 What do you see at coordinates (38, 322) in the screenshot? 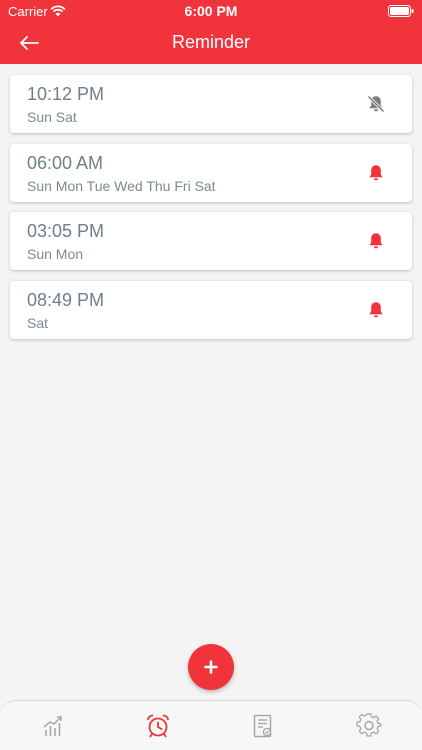
I see `reminder-days: Sat` at bounding box center [38, 322].